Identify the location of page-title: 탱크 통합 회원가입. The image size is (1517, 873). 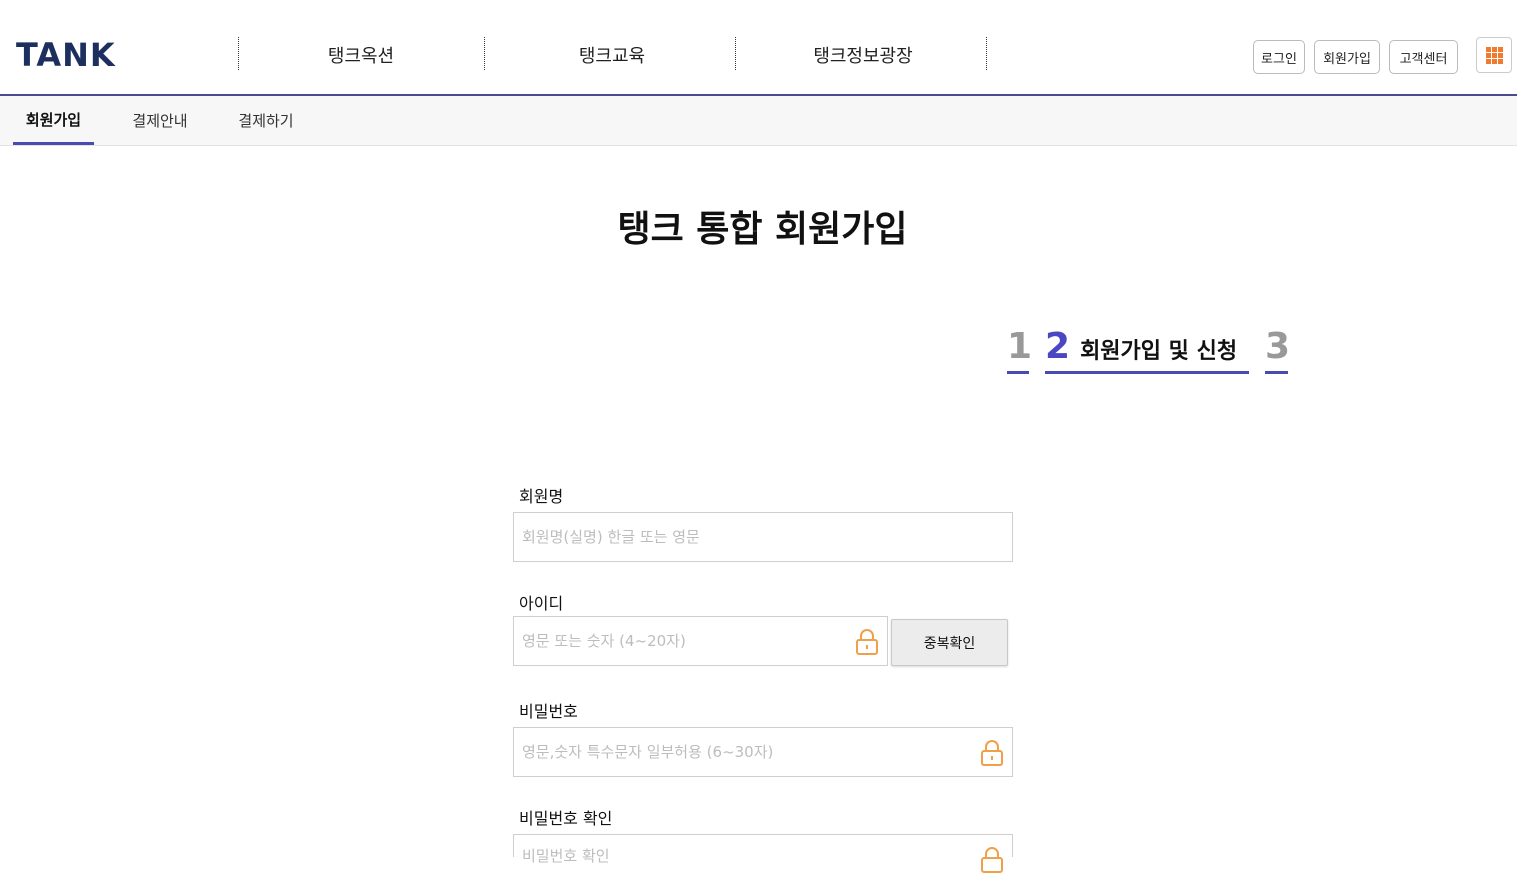
(762, 229).